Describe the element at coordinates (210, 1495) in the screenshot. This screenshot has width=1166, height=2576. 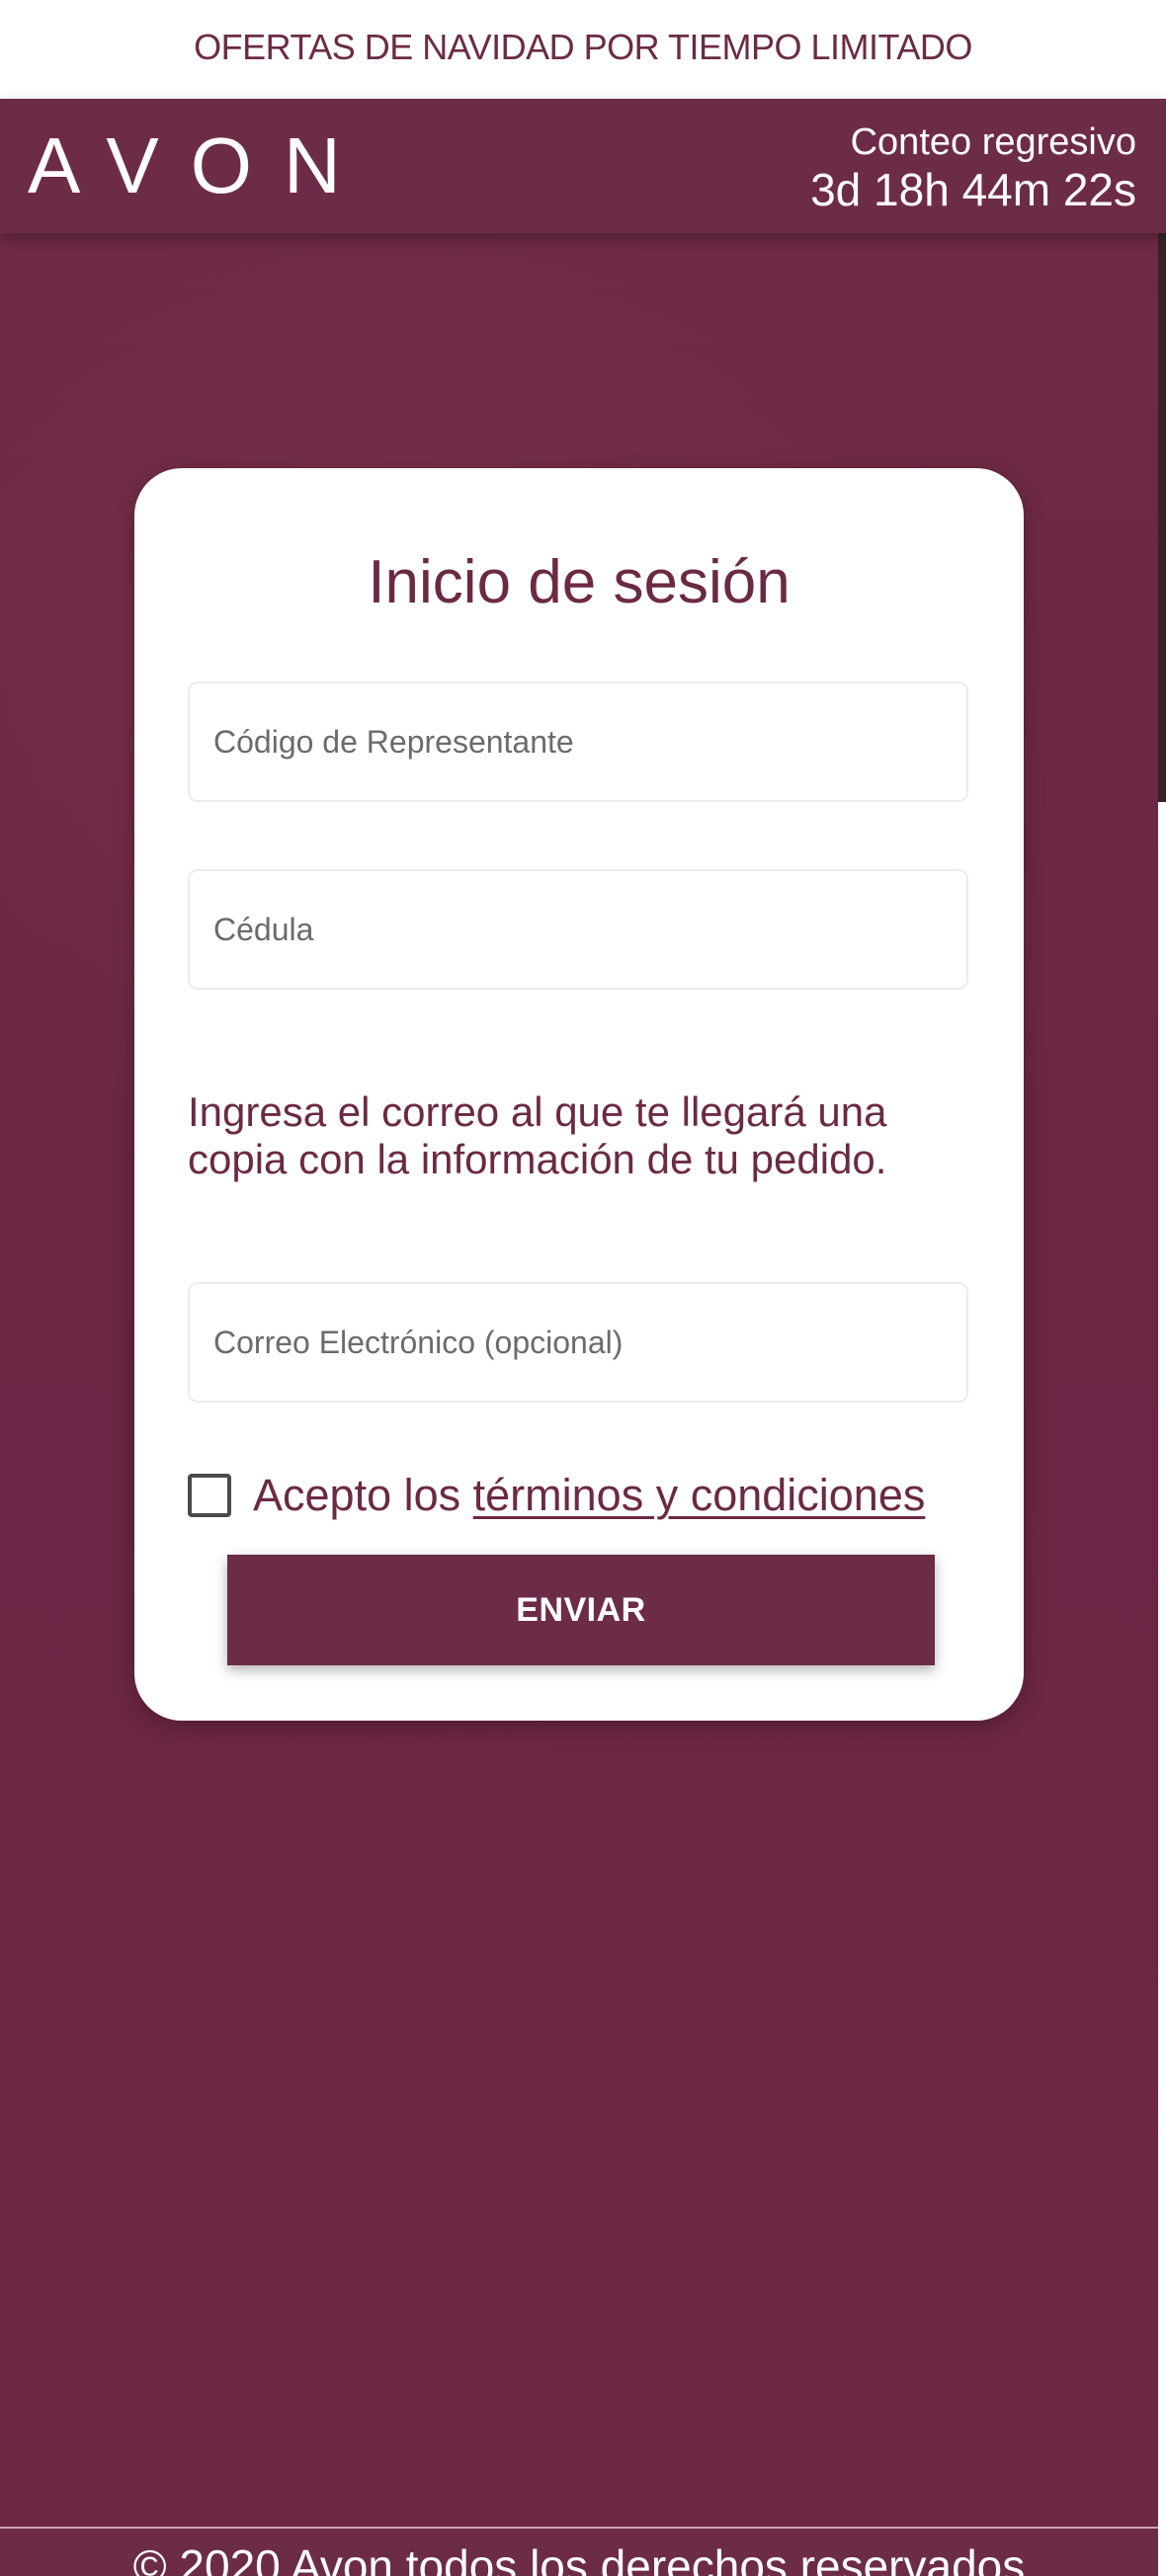
I see `terms-checkbox` at that location.